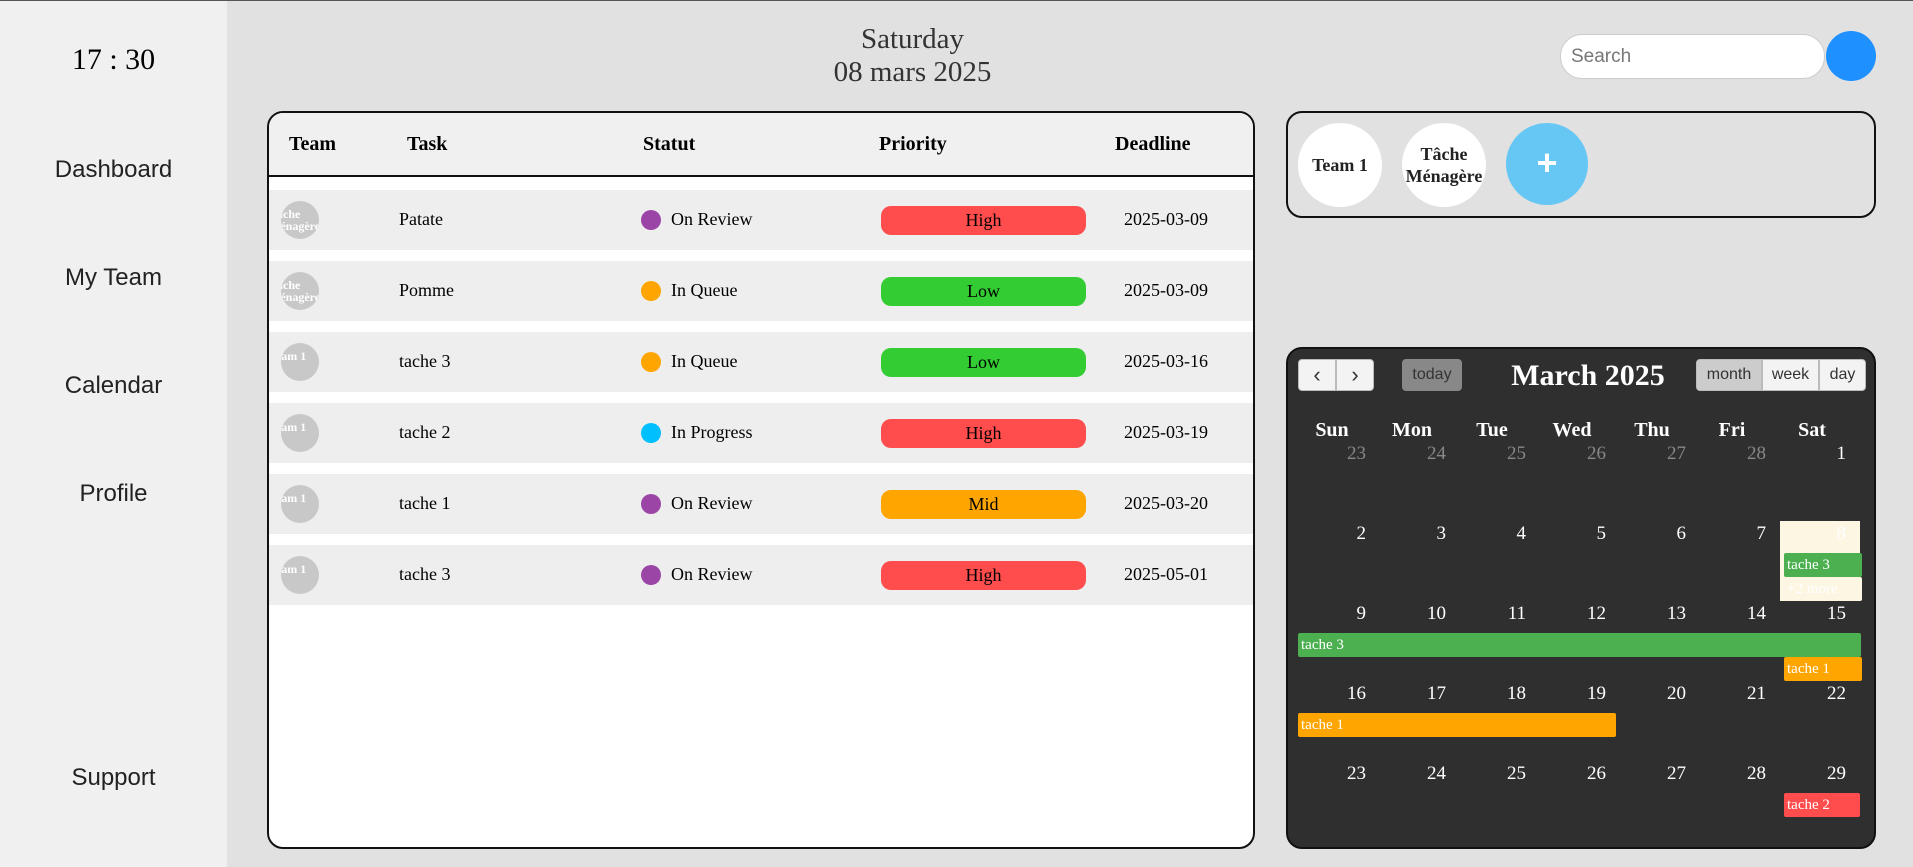 Image resolution: width=1913 pixels, height=867 pixels. I want to click on weekday-header: Fri, so click(1732, 430).